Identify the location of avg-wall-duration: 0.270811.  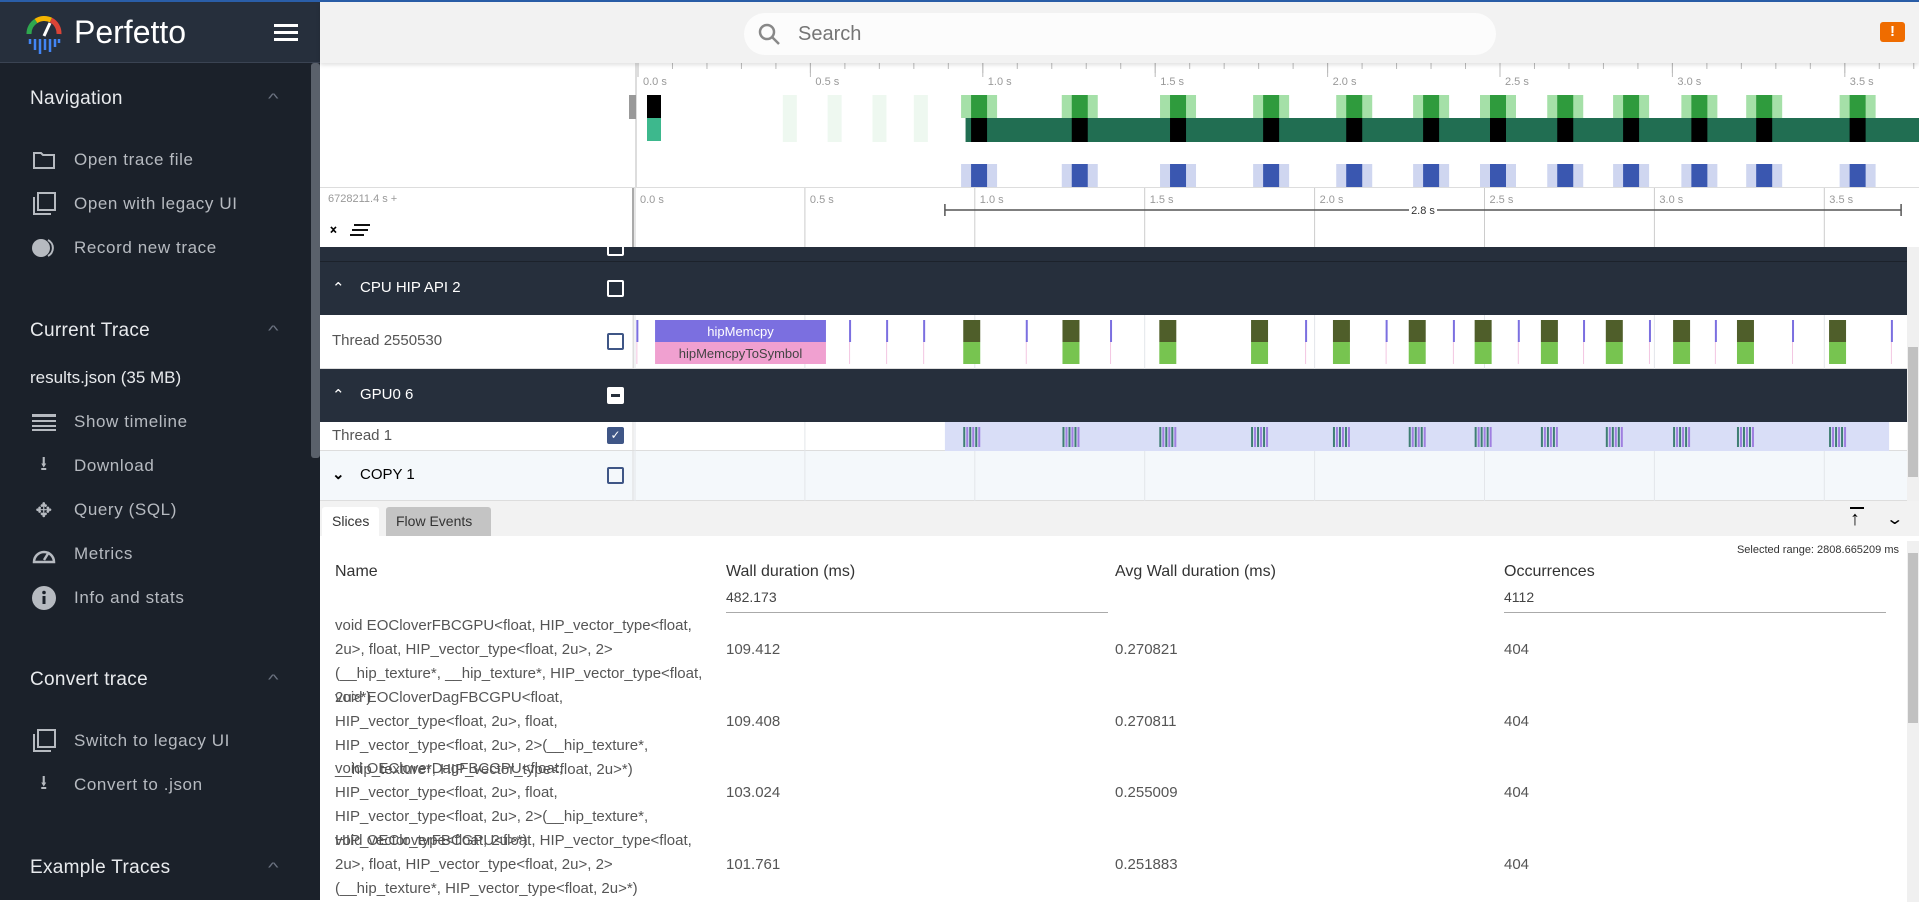
(1146, 721).